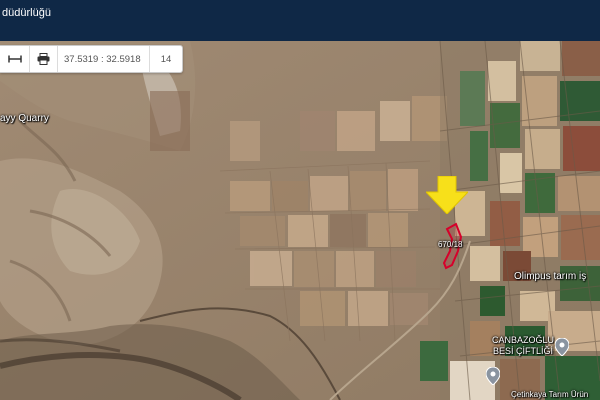  Describe the element at coordinates (26, 13) in the screenshot. I see `header-title: düdürlüğü` at that location.